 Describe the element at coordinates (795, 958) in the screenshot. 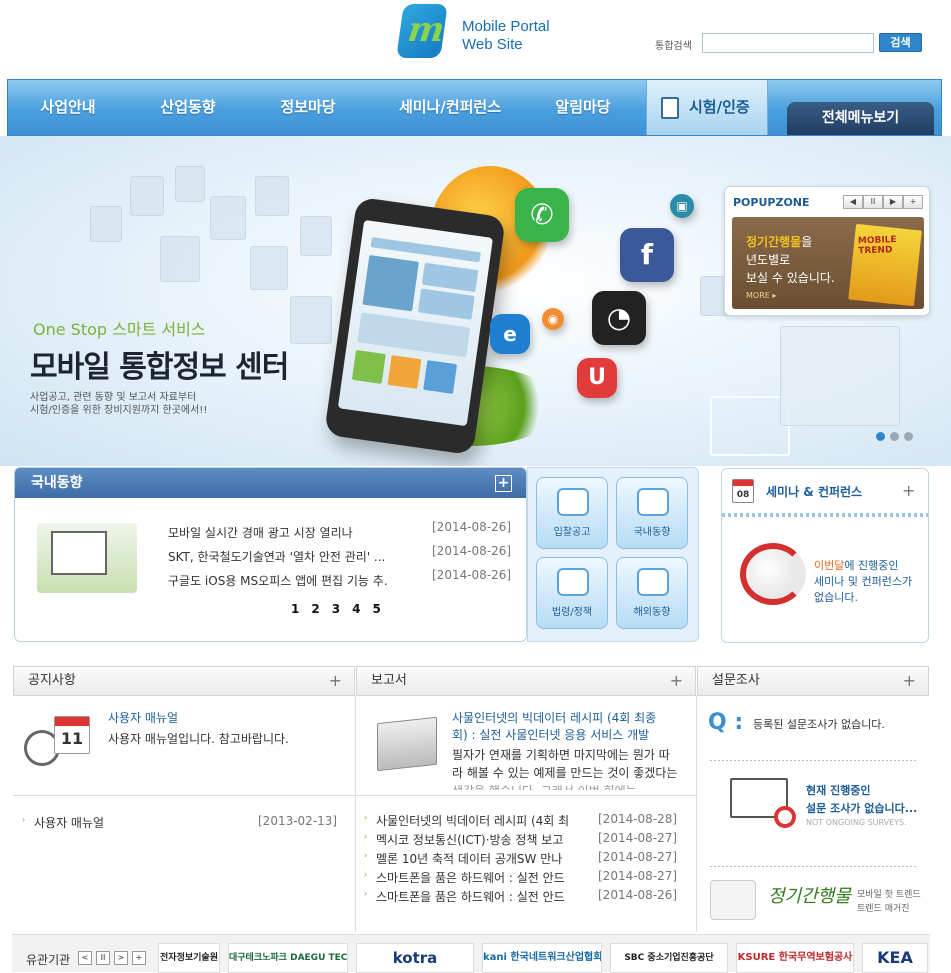

I see `partner-logo-6: KSURE 한국무역보험공사` at that location.